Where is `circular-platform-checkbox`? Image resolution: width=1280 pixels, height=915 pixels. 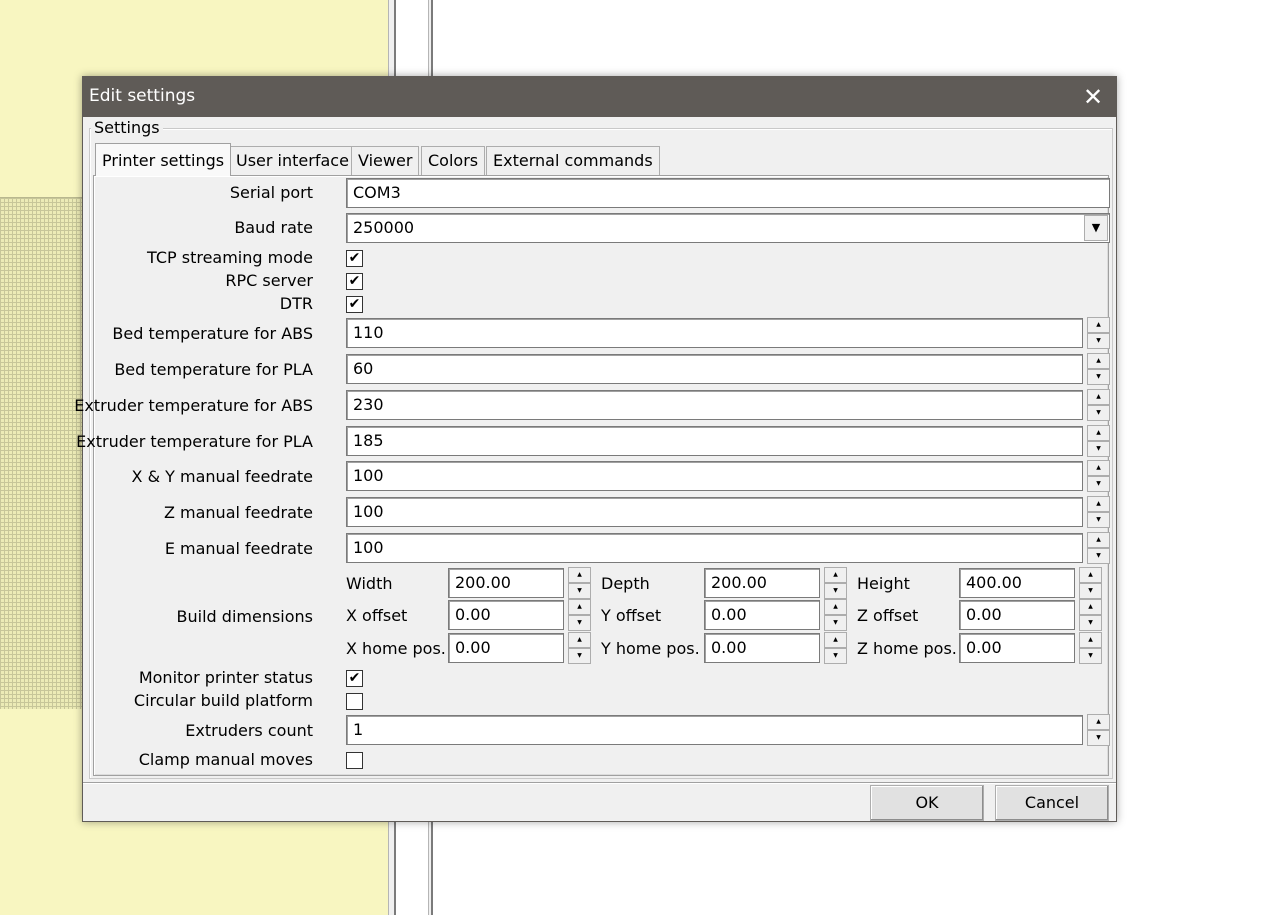
circular-platform-checkbox is located at coordinates (354, 701).